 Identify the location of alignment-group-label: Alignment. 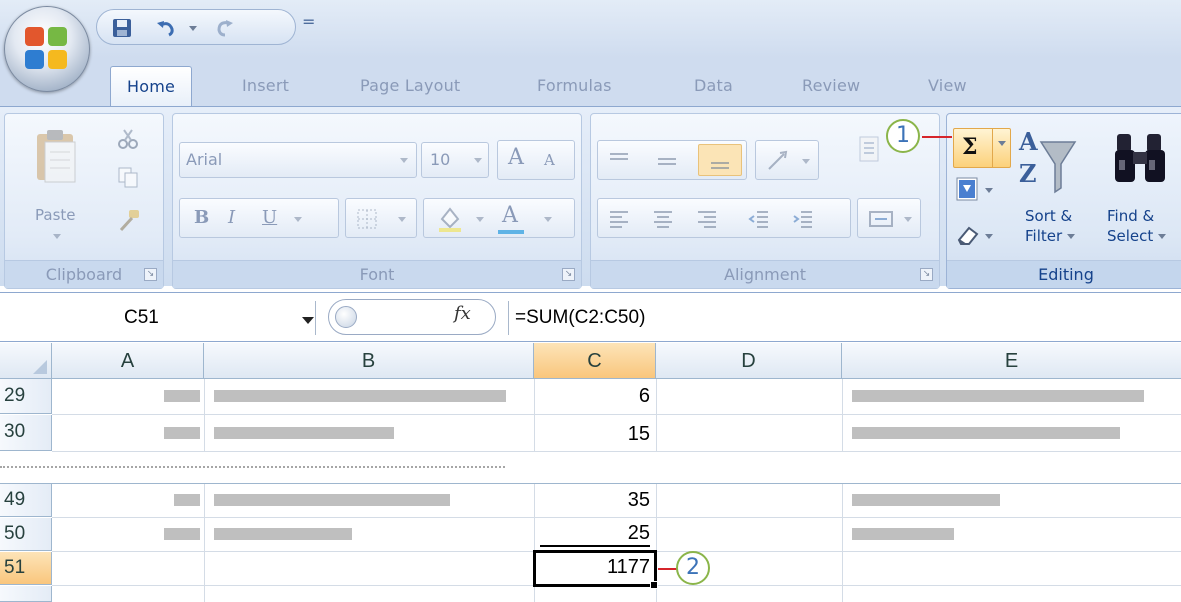
(765, 274).